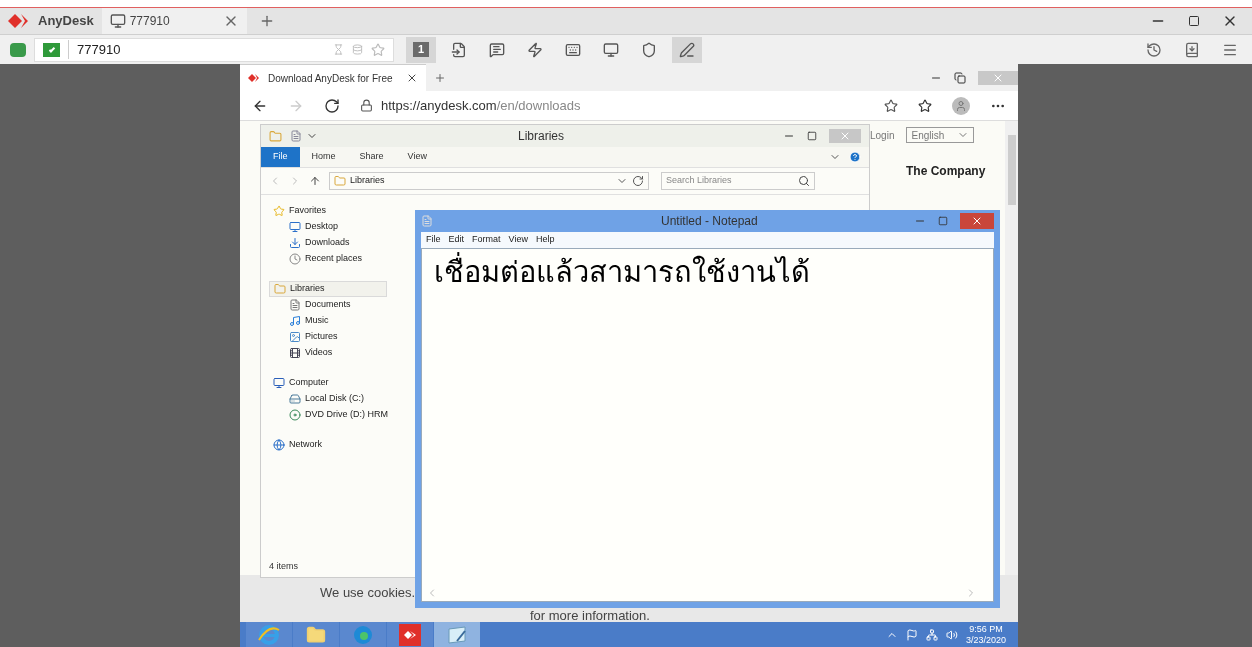 The image size is (1252, 647). I want to click on nav-label: Pictures, so click(321, 337).